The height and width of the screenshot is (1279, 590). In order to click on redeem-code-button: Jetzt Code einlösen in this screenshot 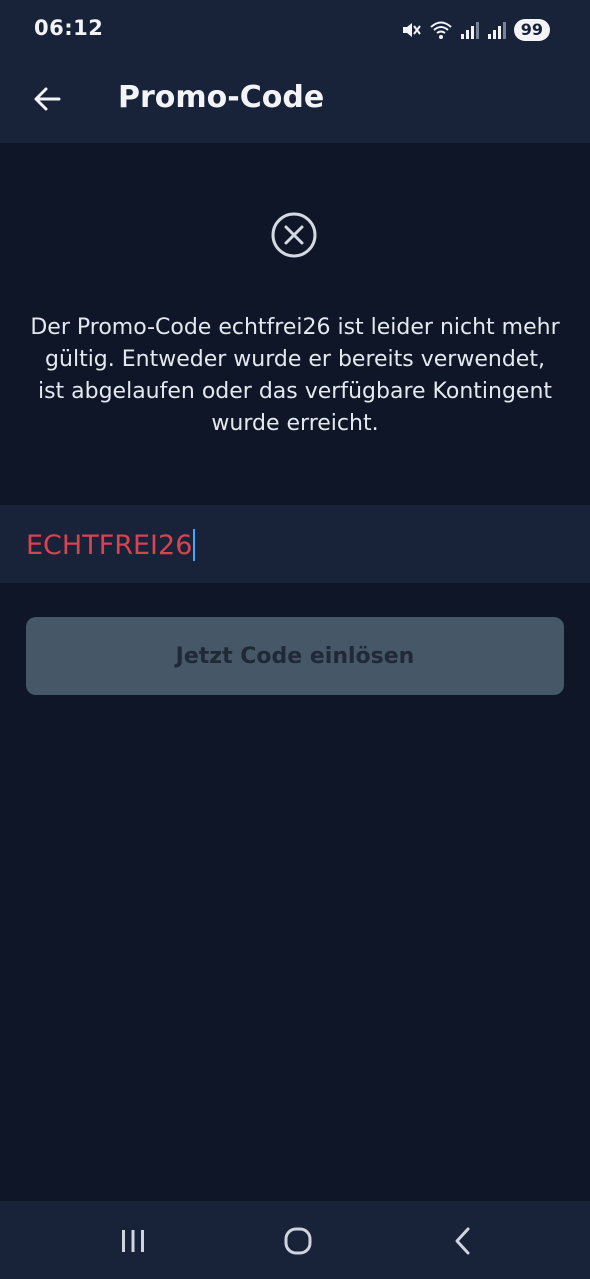, I will do `click(295, 656)`.